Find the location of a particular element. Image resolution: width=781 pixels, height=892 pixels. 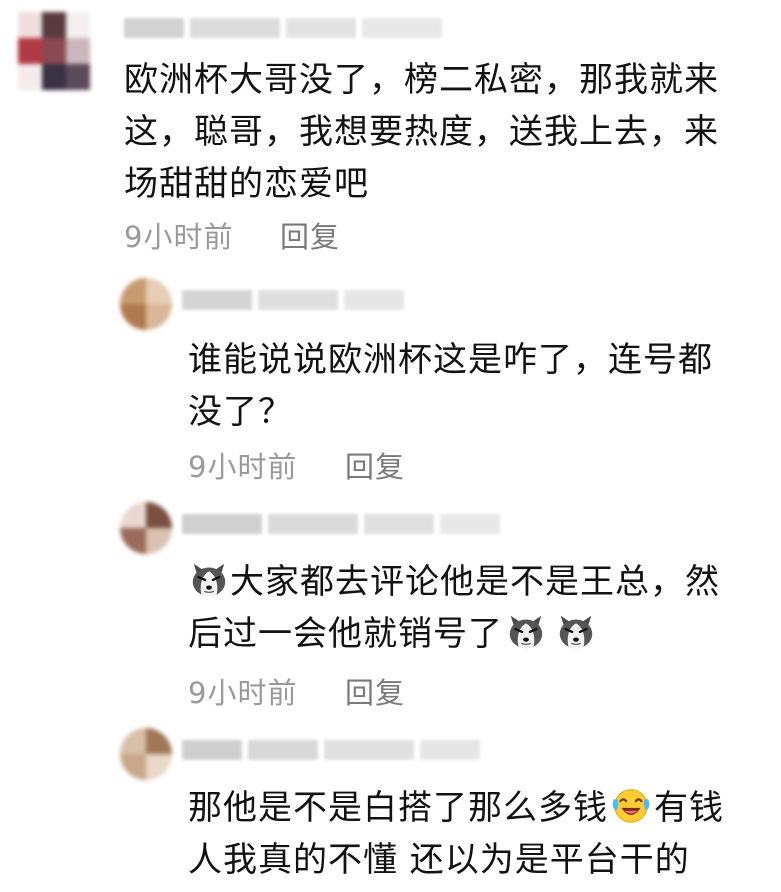

comment-text-line: 欧洲杯大哥没了，榜二私密，那我就来 is located at coordinates (421, 80).